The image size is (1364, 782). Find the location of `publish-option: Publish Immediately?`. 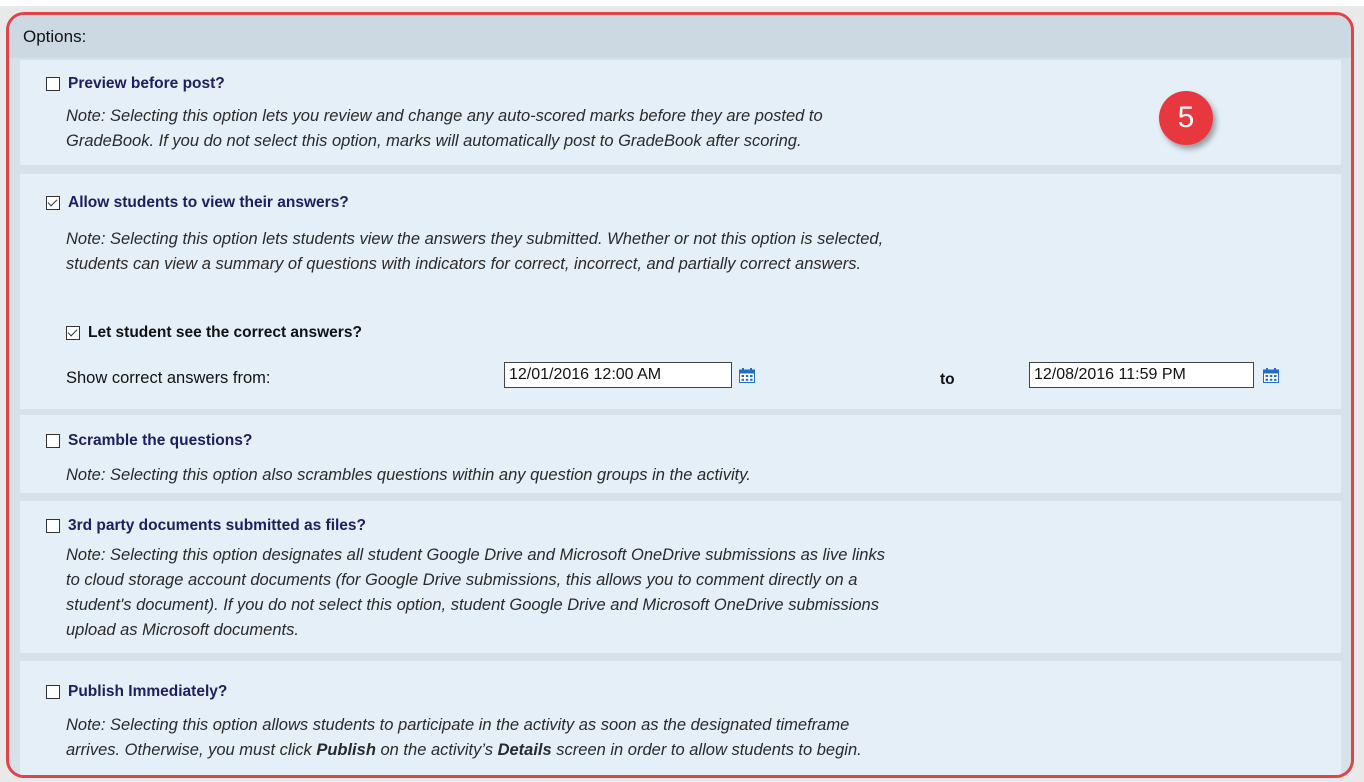

publish-option: Publish Immediately? is located at coordinates (136, 692).